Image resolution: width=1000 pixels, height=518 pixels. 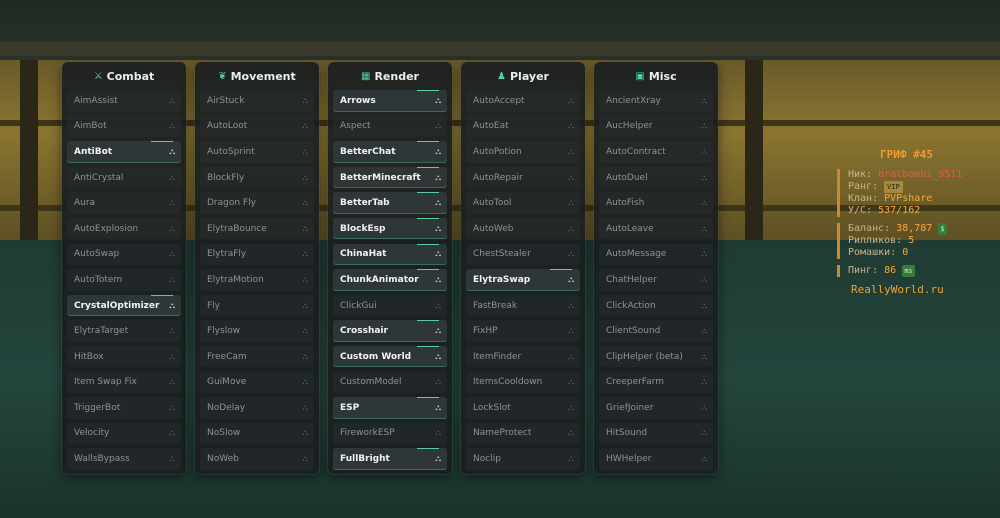 What do you see at coordinates (523, 408) in the screenshot?
I see `module-toggle: LockSlot ⛬` at bounding box center [523, 408].